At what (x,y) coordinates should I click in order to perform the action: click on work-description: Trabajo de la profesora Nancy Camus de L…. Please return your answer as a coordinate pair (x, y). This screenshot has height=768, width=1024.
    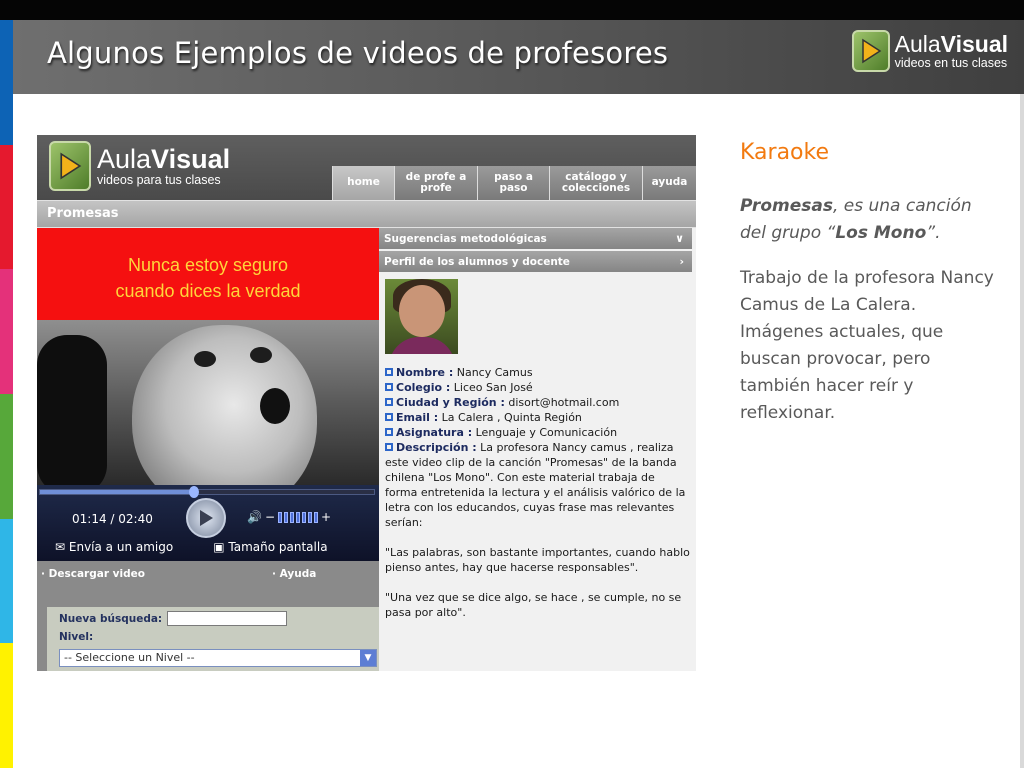
    Looking at the image, I should click on (867, 345).